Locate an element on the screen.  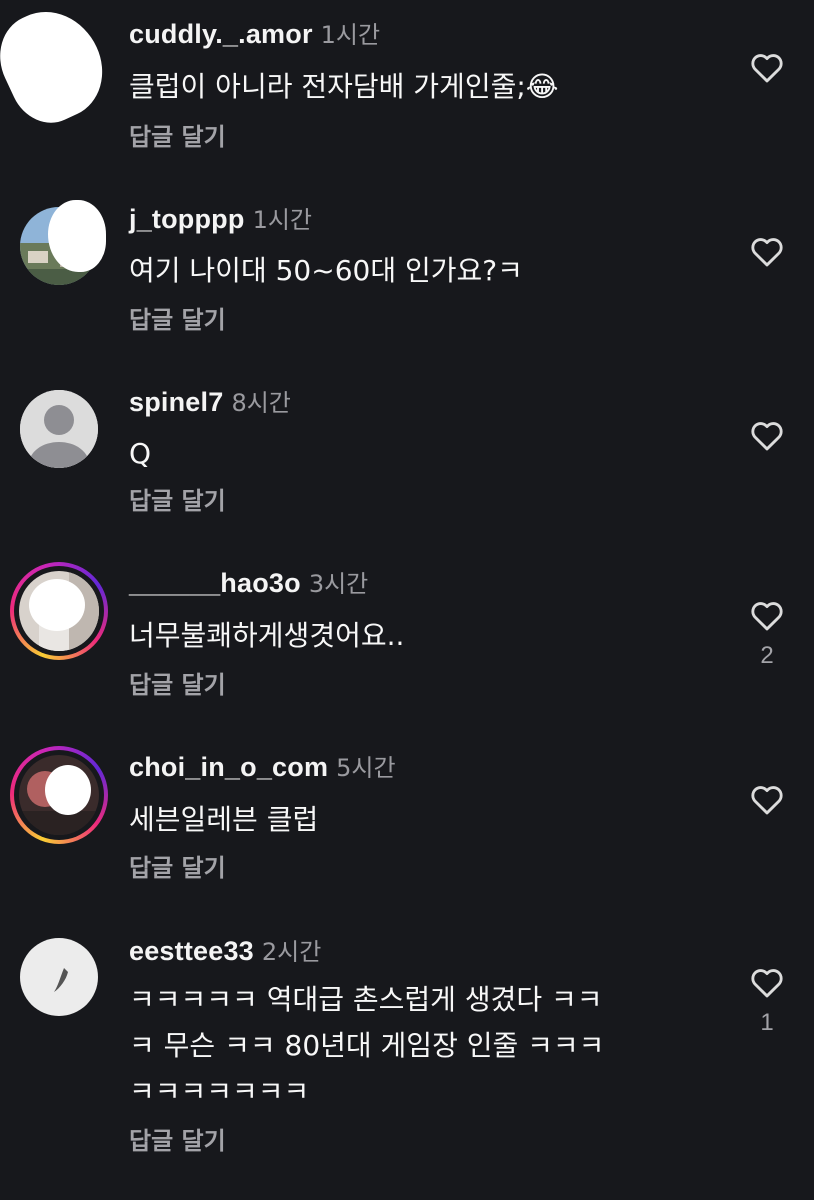
comment-meta: ______hao3o 3시간 is located at coordinates (248, 583).